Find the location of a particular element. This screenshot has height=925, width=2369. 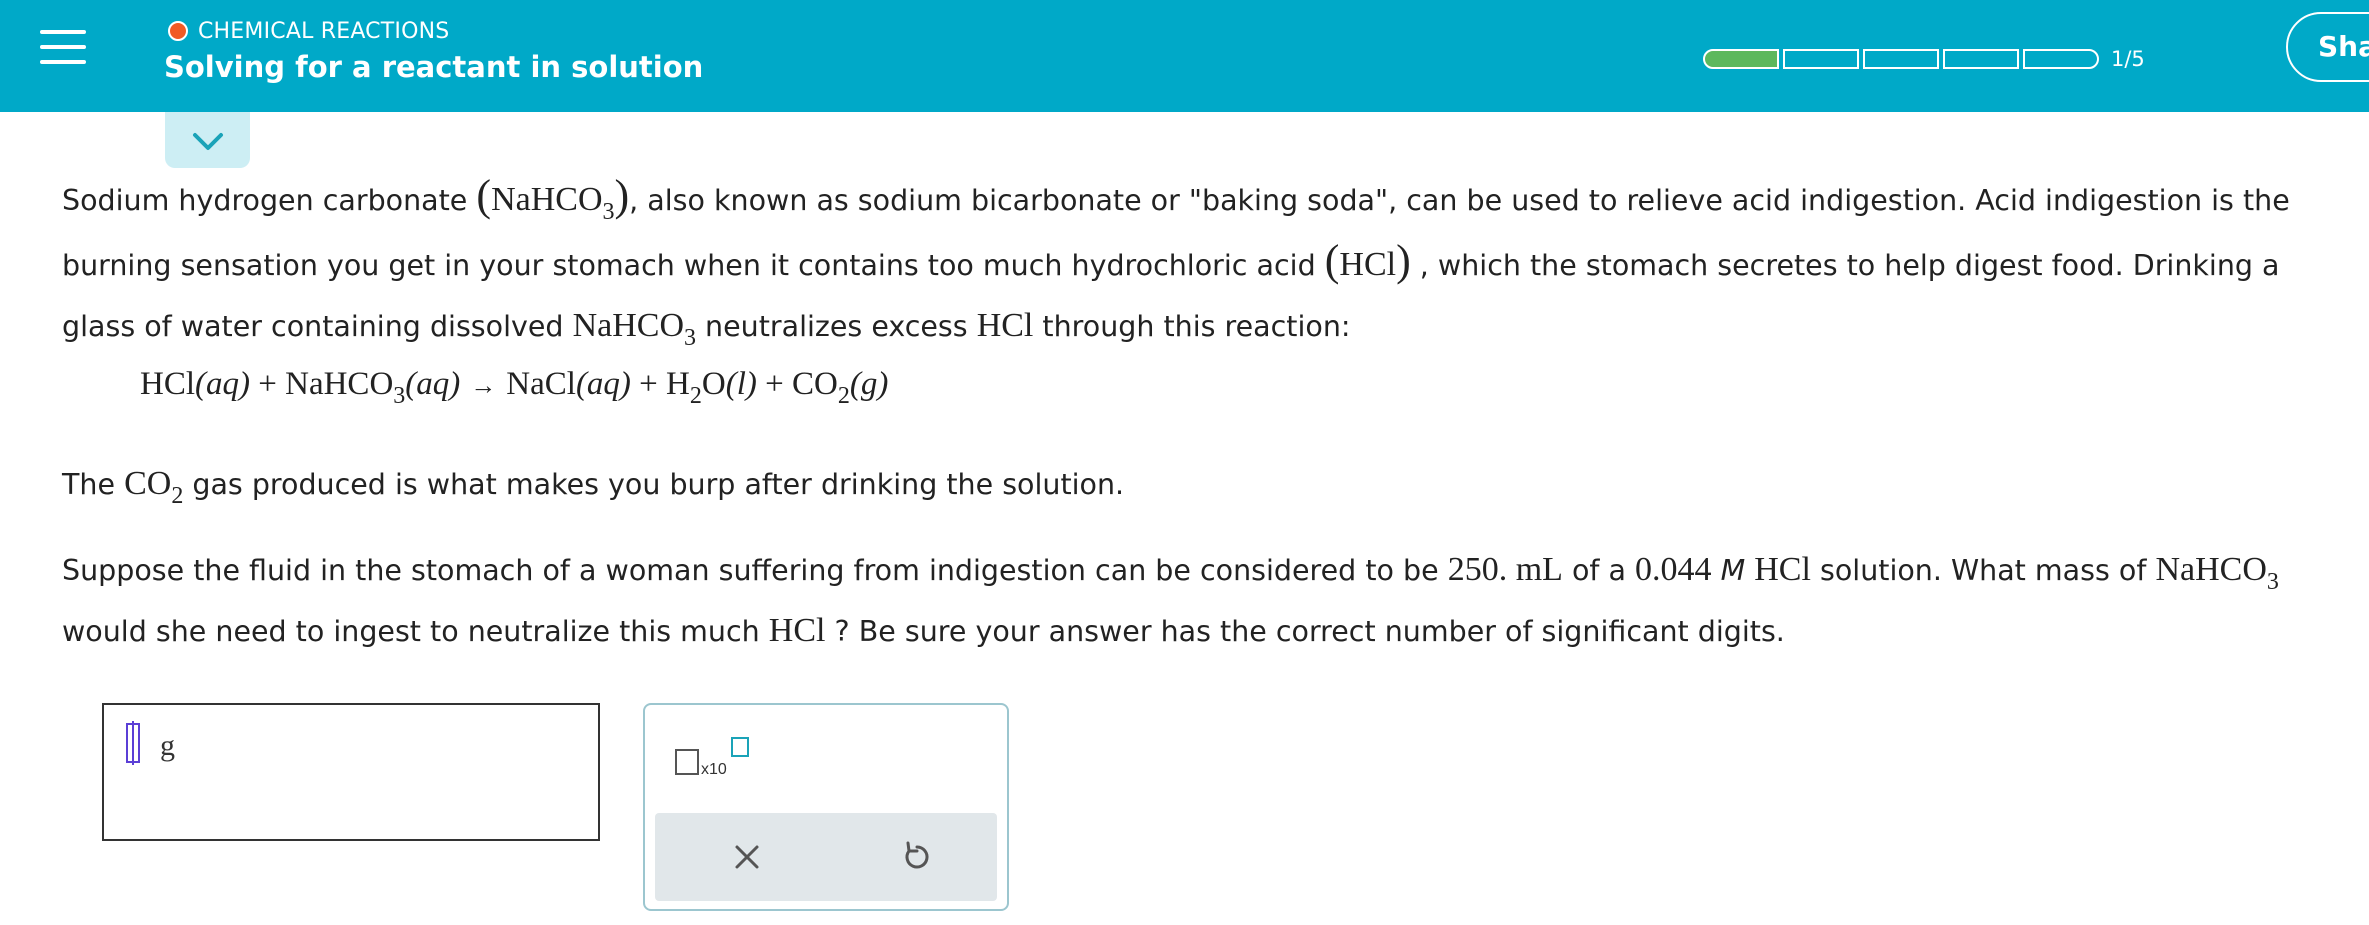

tool-footer is located at coordinates (826, 857).